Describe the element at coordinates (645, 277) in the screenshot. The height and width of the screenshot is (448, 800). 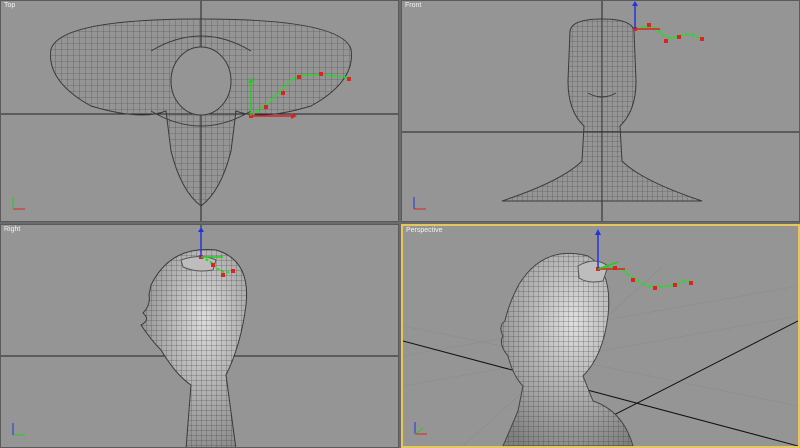
I see `spline-curve-perspective` at that location.